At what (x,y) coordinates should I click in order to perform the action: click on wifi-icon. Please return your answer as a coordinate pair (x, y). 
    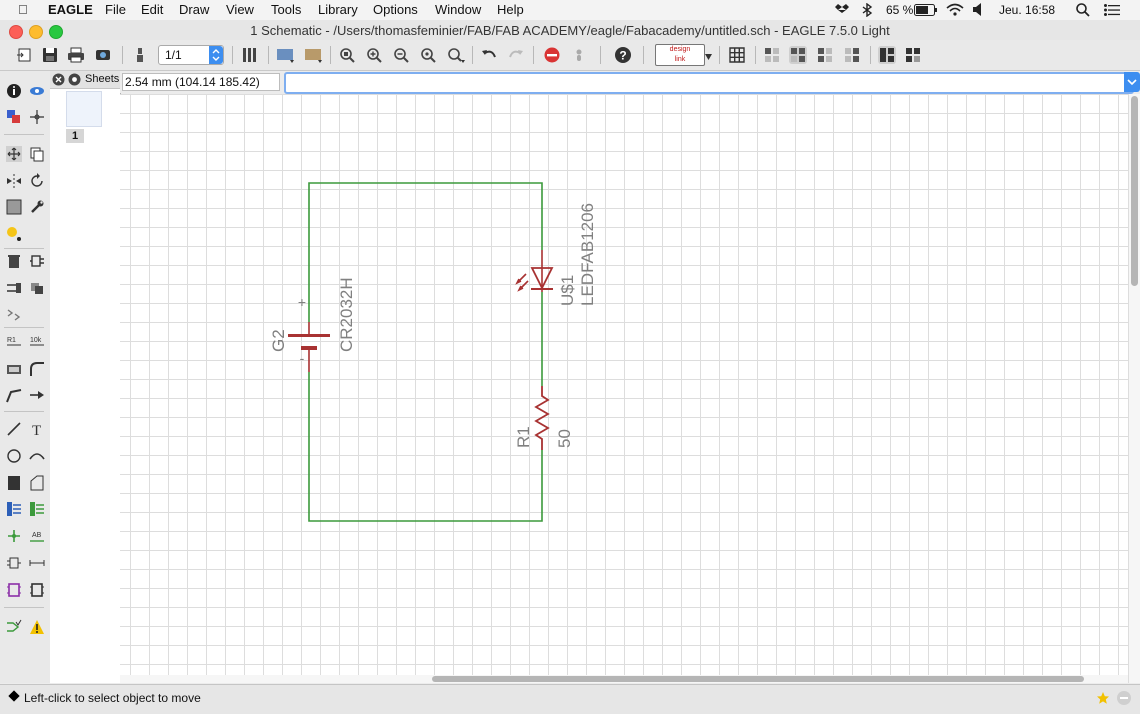
    Looking at the image, I should click on (955, 9).